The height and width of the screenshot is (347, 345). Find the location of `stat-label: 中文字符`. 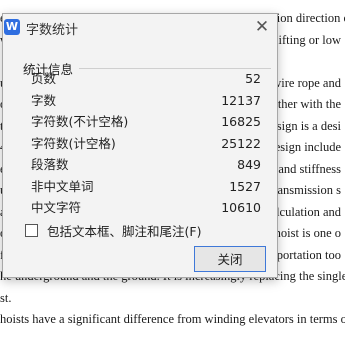

stat-label: 中文字符 is located at coordinates (56, 207).